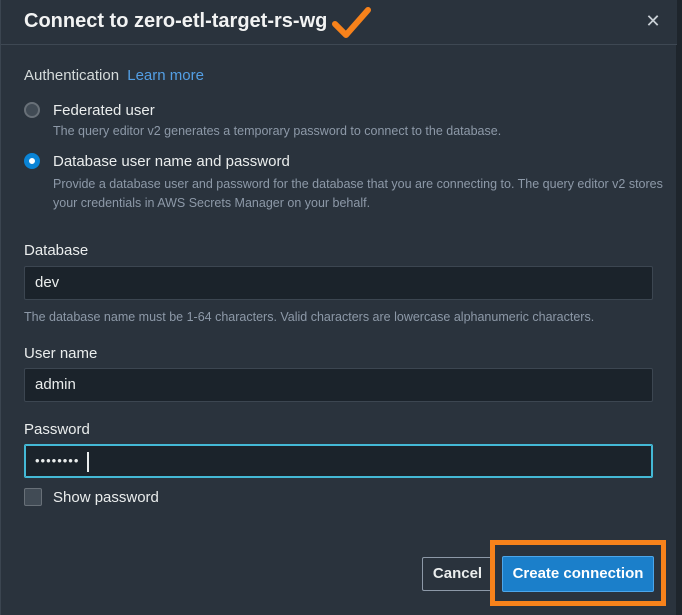 The width and height of the screenshot is (682, 615). I want to click on password-input: ••••••••, so click(338, 461).